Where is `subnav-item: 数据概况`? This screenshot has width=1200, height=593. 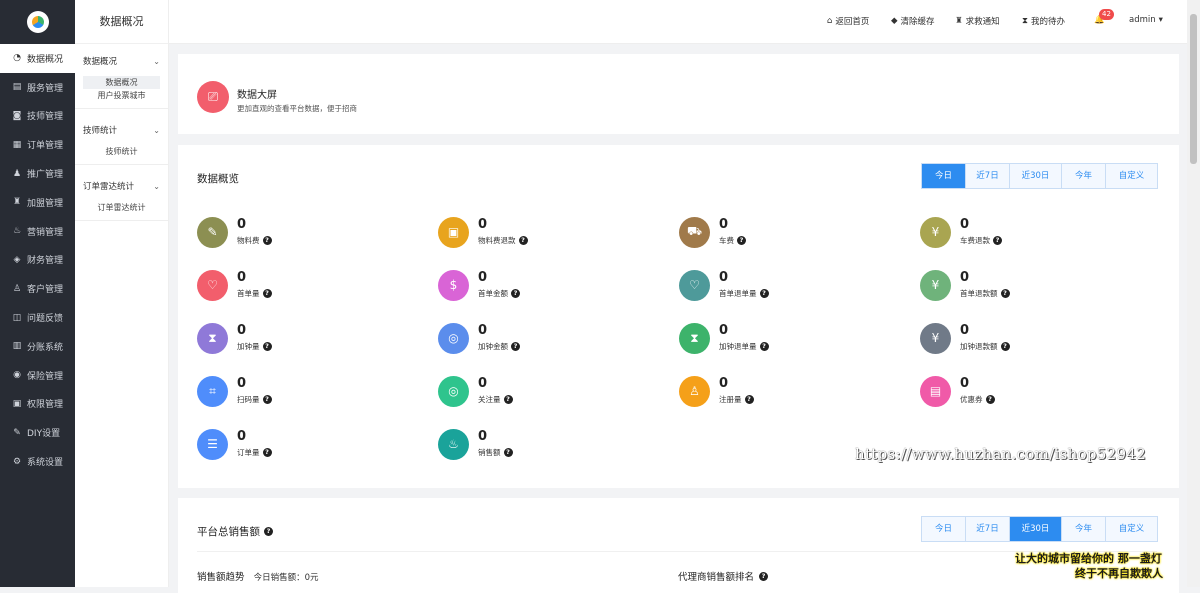
subnav-item: 数据概况 is located at coordinates (121, 82).